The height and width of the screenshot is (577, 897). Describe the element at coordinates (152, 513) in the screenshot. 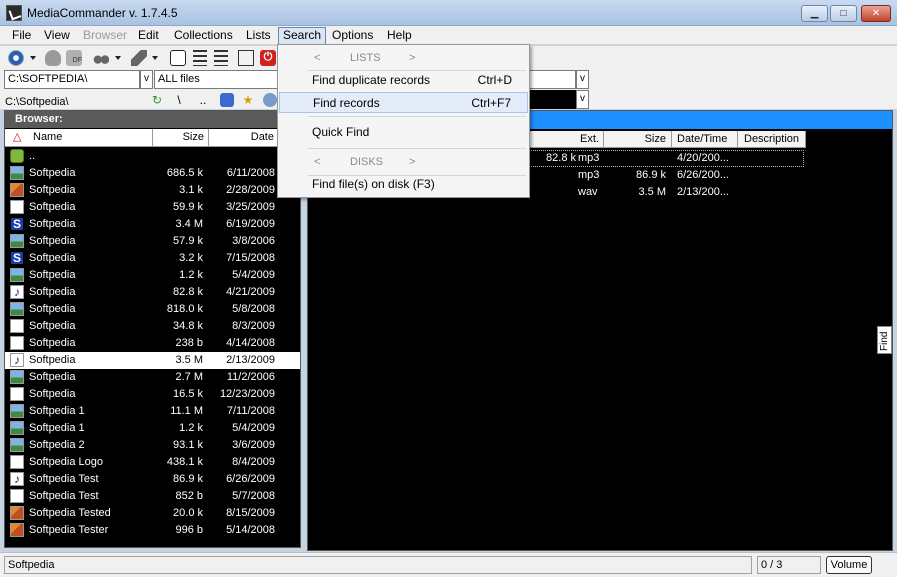

I see `file-row: Softpedia Tested 20.0 k 8/15/2009` at that location.